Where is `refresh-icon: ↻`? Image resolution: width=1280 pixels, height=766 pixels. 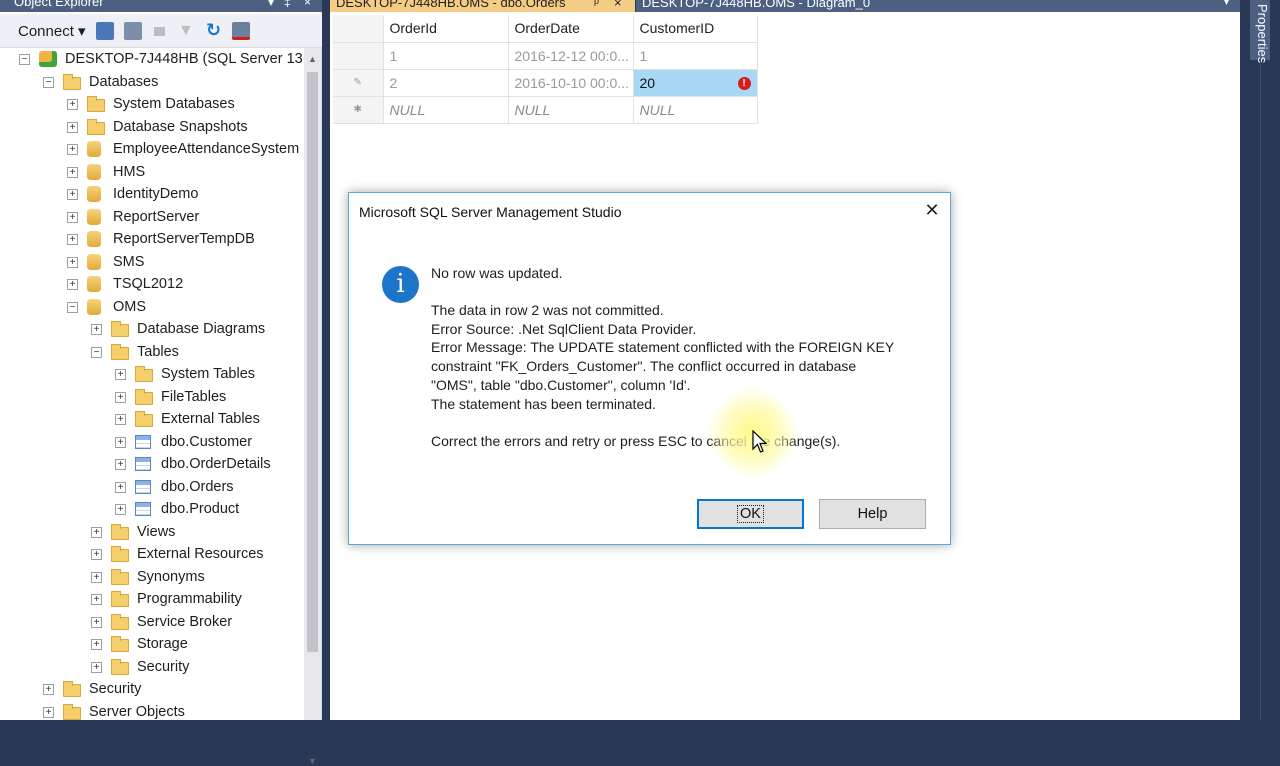 refresh-icon: ↻ is located at coordinates (215, 30).